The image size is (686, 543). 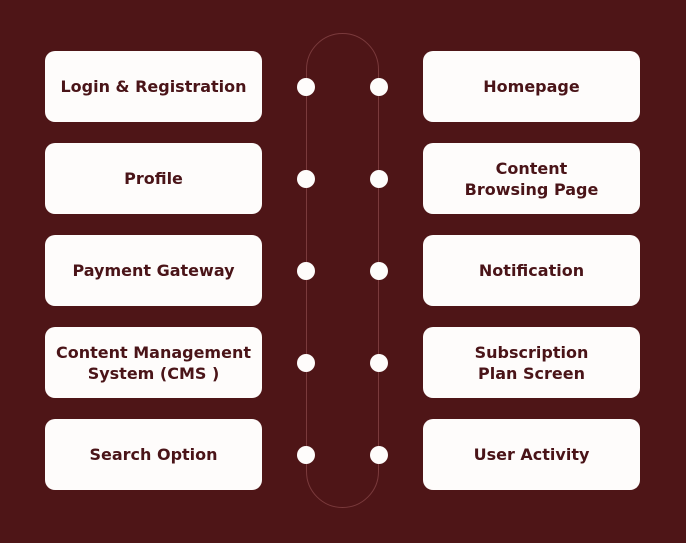 I want to click on feature-card-right: User Activity, so click(x=531, y=454).